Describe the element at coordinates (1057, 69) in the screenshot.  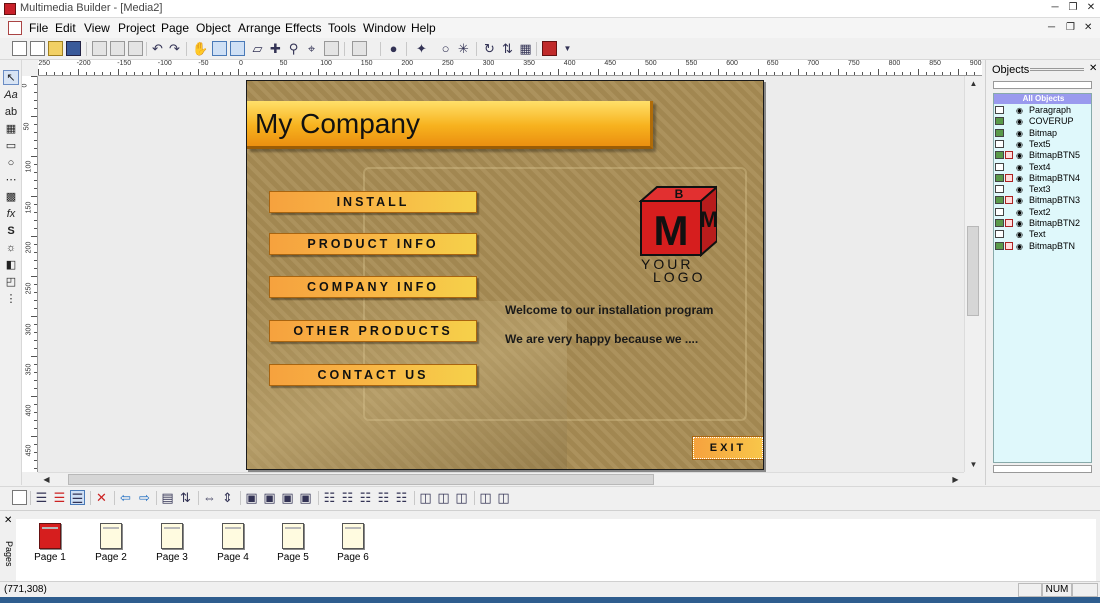
I see `panel-grip` at that location.